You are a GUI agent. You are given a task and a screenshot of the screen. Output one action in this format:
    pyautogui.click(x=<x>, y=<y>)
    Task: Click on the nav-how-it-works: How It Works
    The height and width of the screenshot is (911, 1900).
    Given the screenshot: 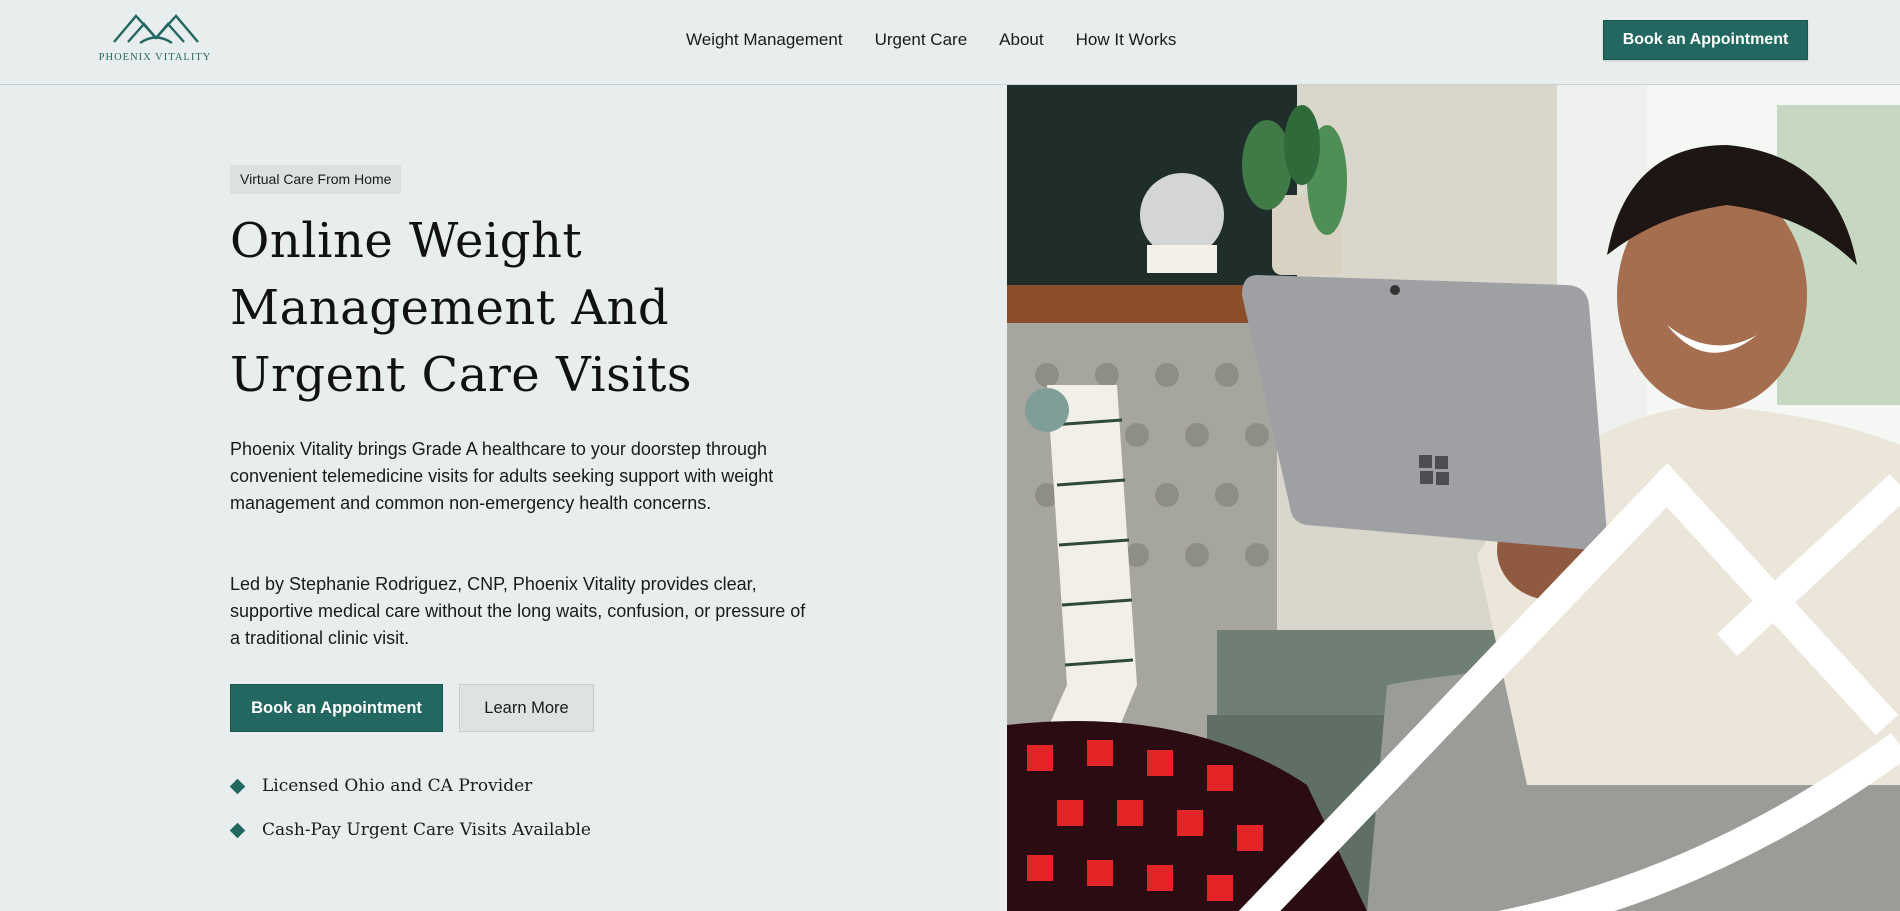 What is the action you would take?
    pyautogui.click(x=1126, y=40)
    